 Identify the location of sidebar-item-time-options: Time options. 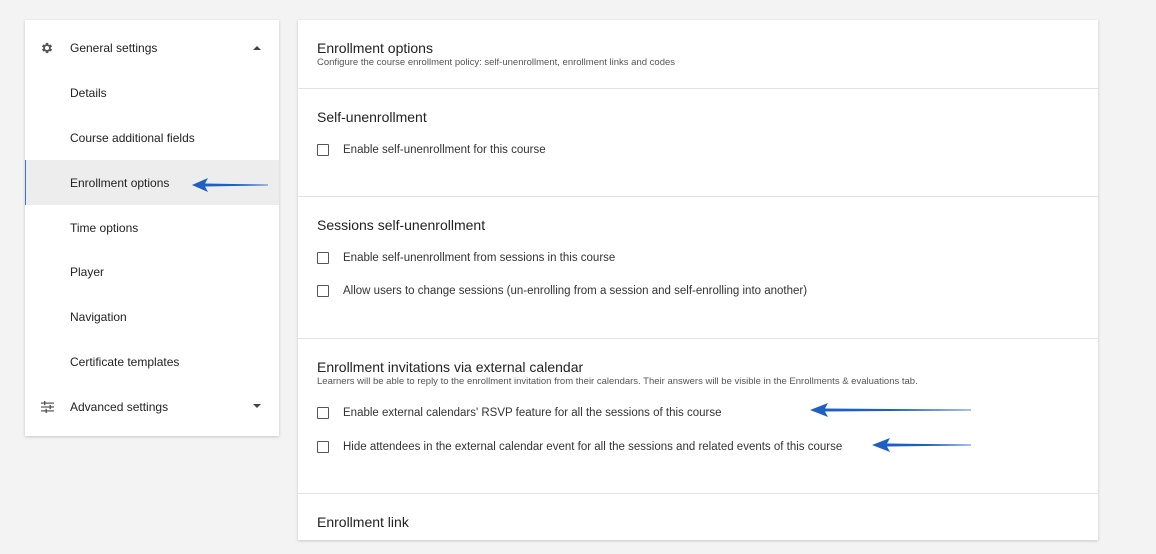
(152, 227).